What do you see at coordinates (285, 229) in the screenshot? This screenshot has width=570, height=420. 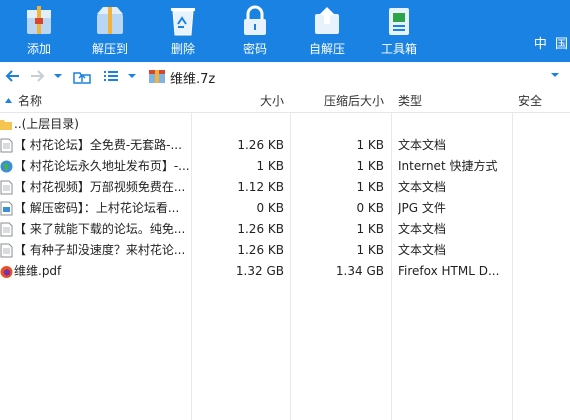 I see `list-item: 【 来了就能下载的论坛。纯免... 1.26 KB 1 KB 文本文档` at bounding box center [285, 229].